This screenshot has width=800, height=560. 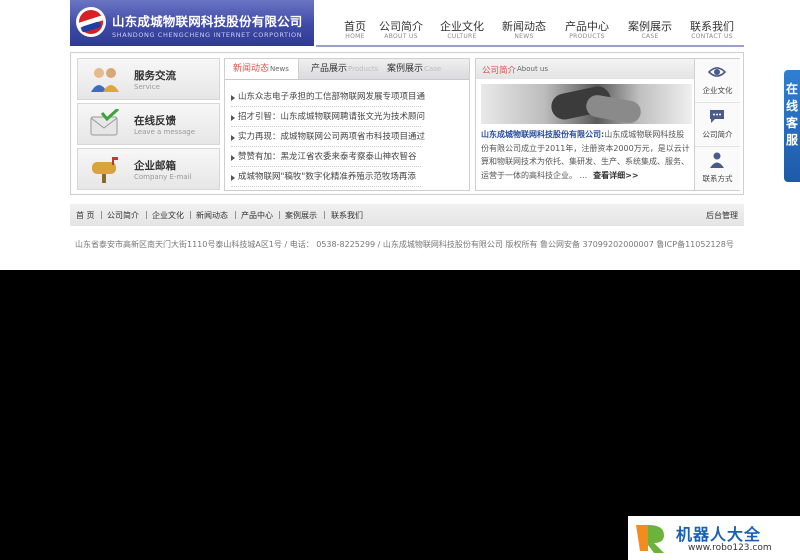 I want to click on news-item: 招才引智：山东成城物联网聘请张文光为技术顾问, so click(x=347, y=117).